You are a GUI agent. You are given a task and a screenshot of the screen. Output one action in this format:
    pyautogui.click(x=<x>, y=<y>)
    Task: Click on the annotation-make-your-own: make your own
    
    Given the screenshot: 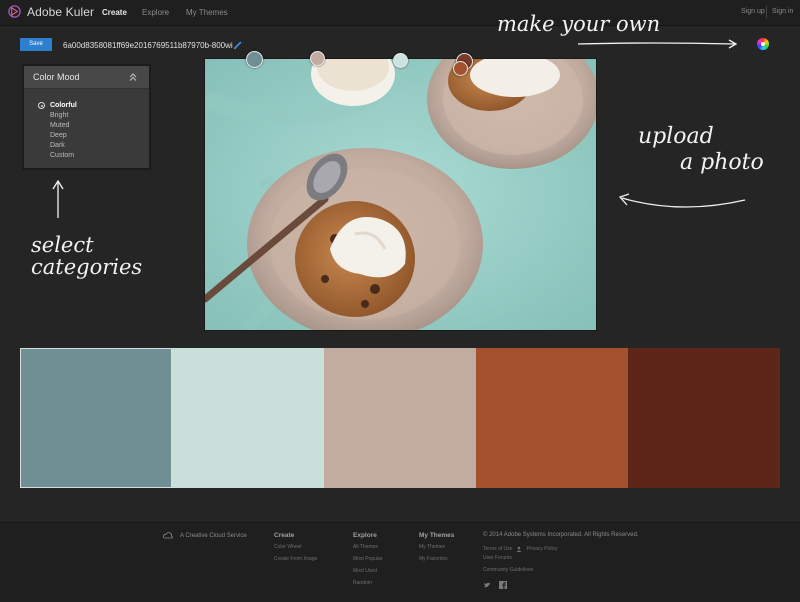 What is the action you would take?
    pyautogui.click(x=579, y=24)
    